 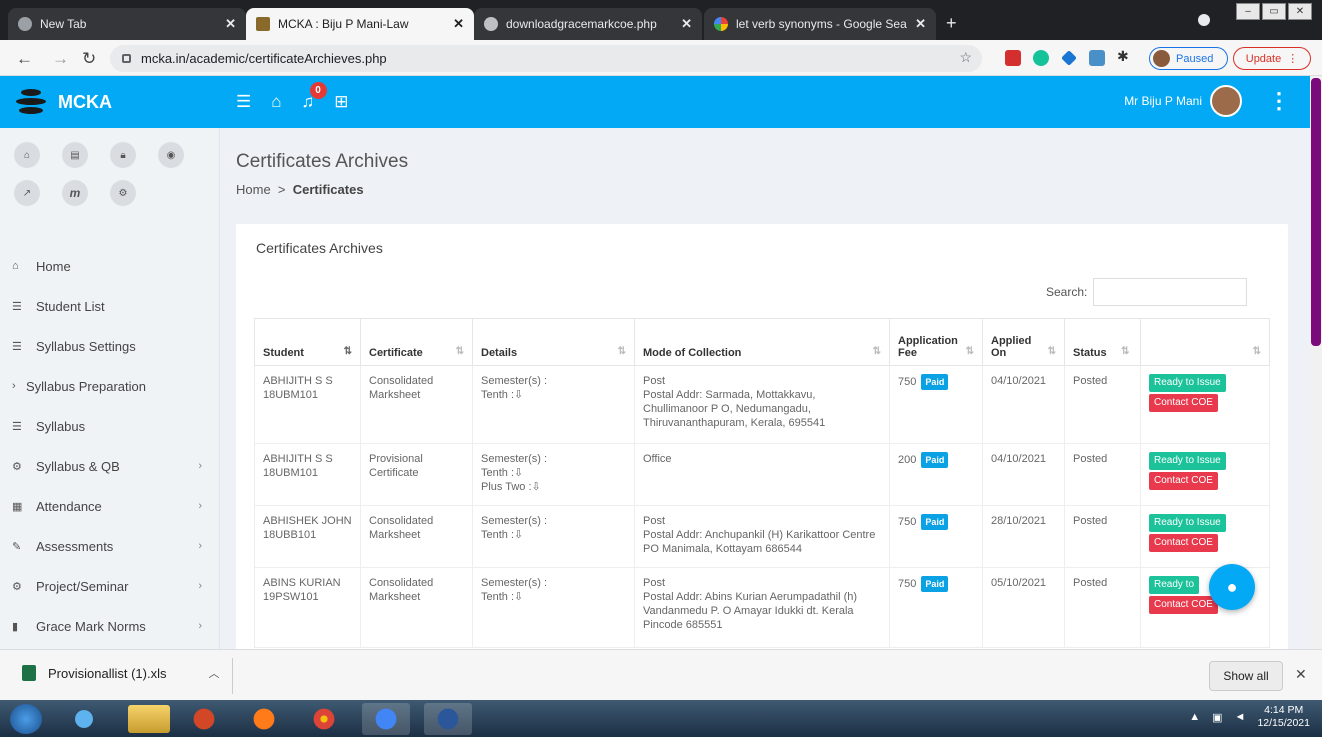 What do you see at coordinates (1205, 342) in the screenshot?
I see `column-header-actions: ⇅` at bounding box center [1205, 342].